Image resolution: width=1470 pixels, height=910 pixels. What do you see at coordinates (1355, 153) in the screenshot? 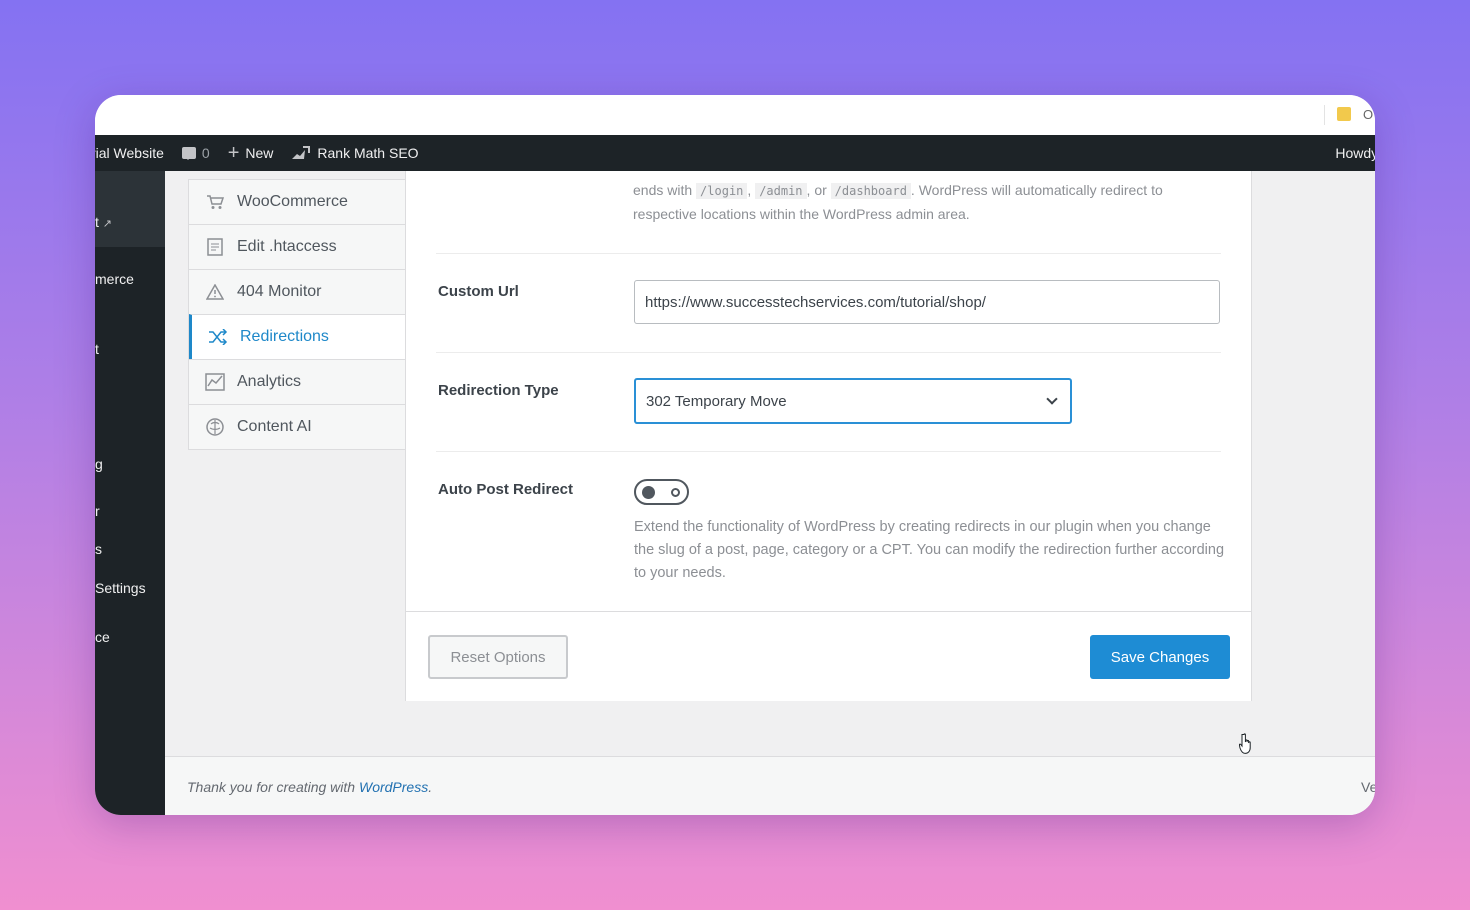
I see `howdy-account: Howdy,` at bounding box center [1355, 153].